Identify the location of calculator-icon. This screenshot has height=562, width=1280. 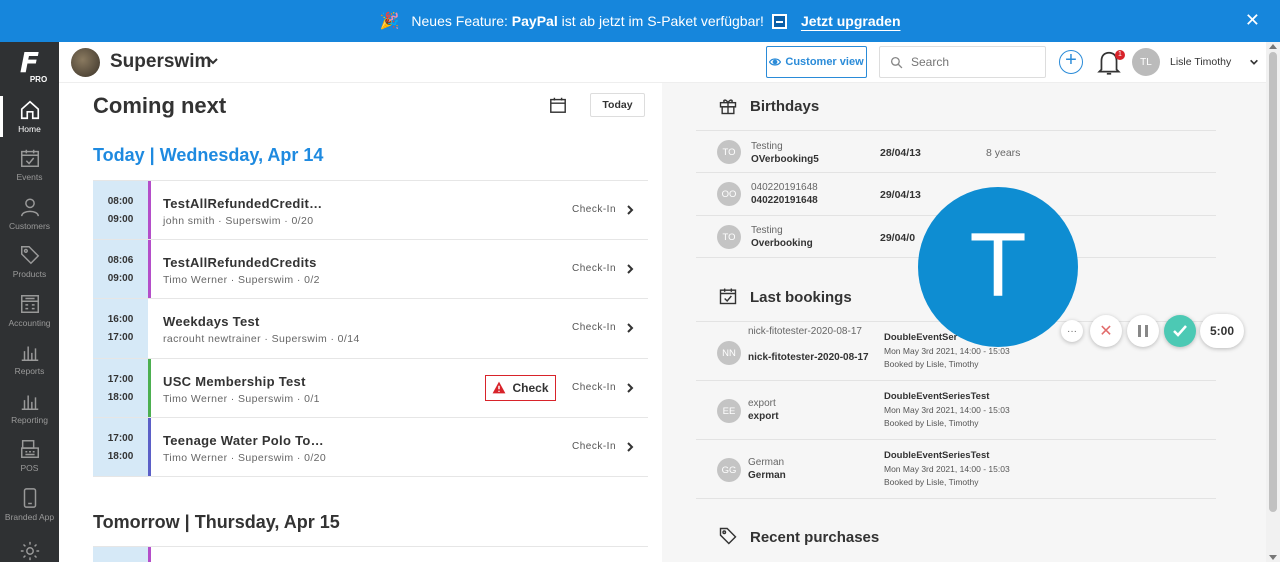
(29, 303).